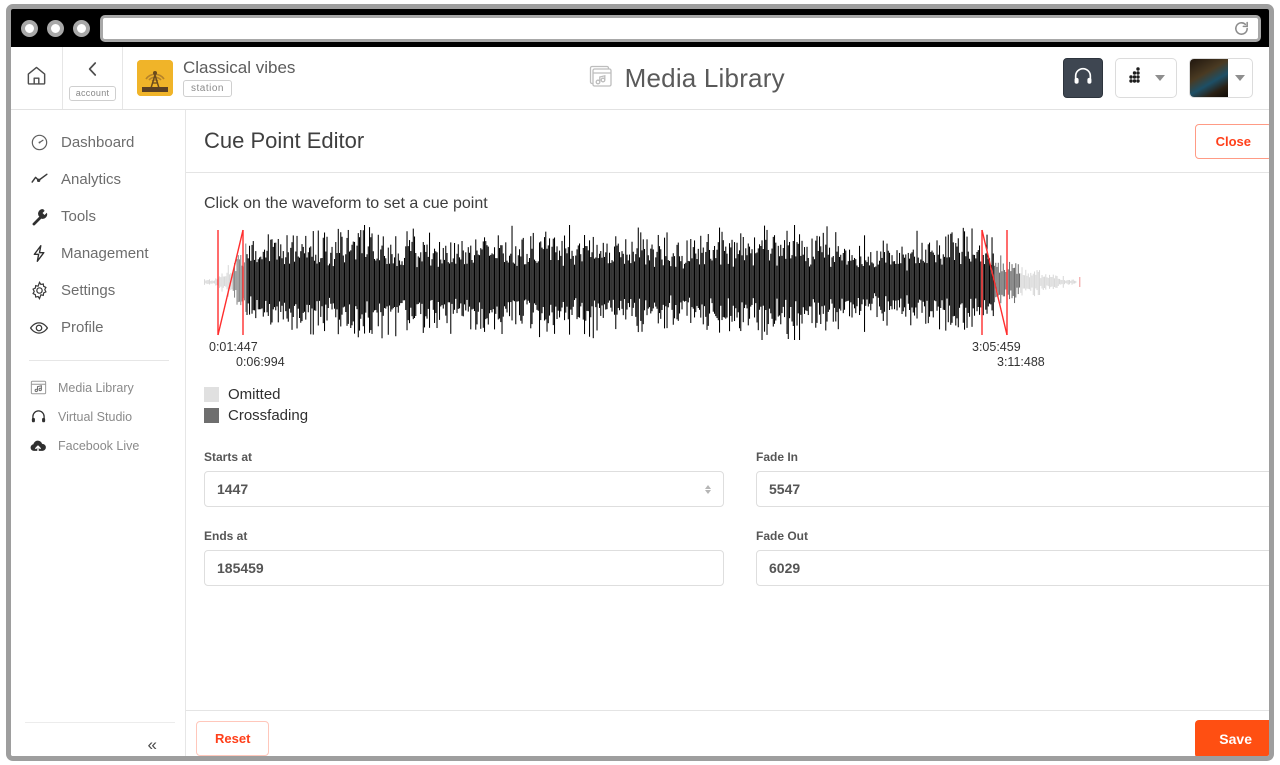 The width and height of the screenshot is (1280, 765). What do you see at coordinates (736, 394) in the screenshot?
I see `legend-item-omitted: Omitted` at bounding box center [736, 394].